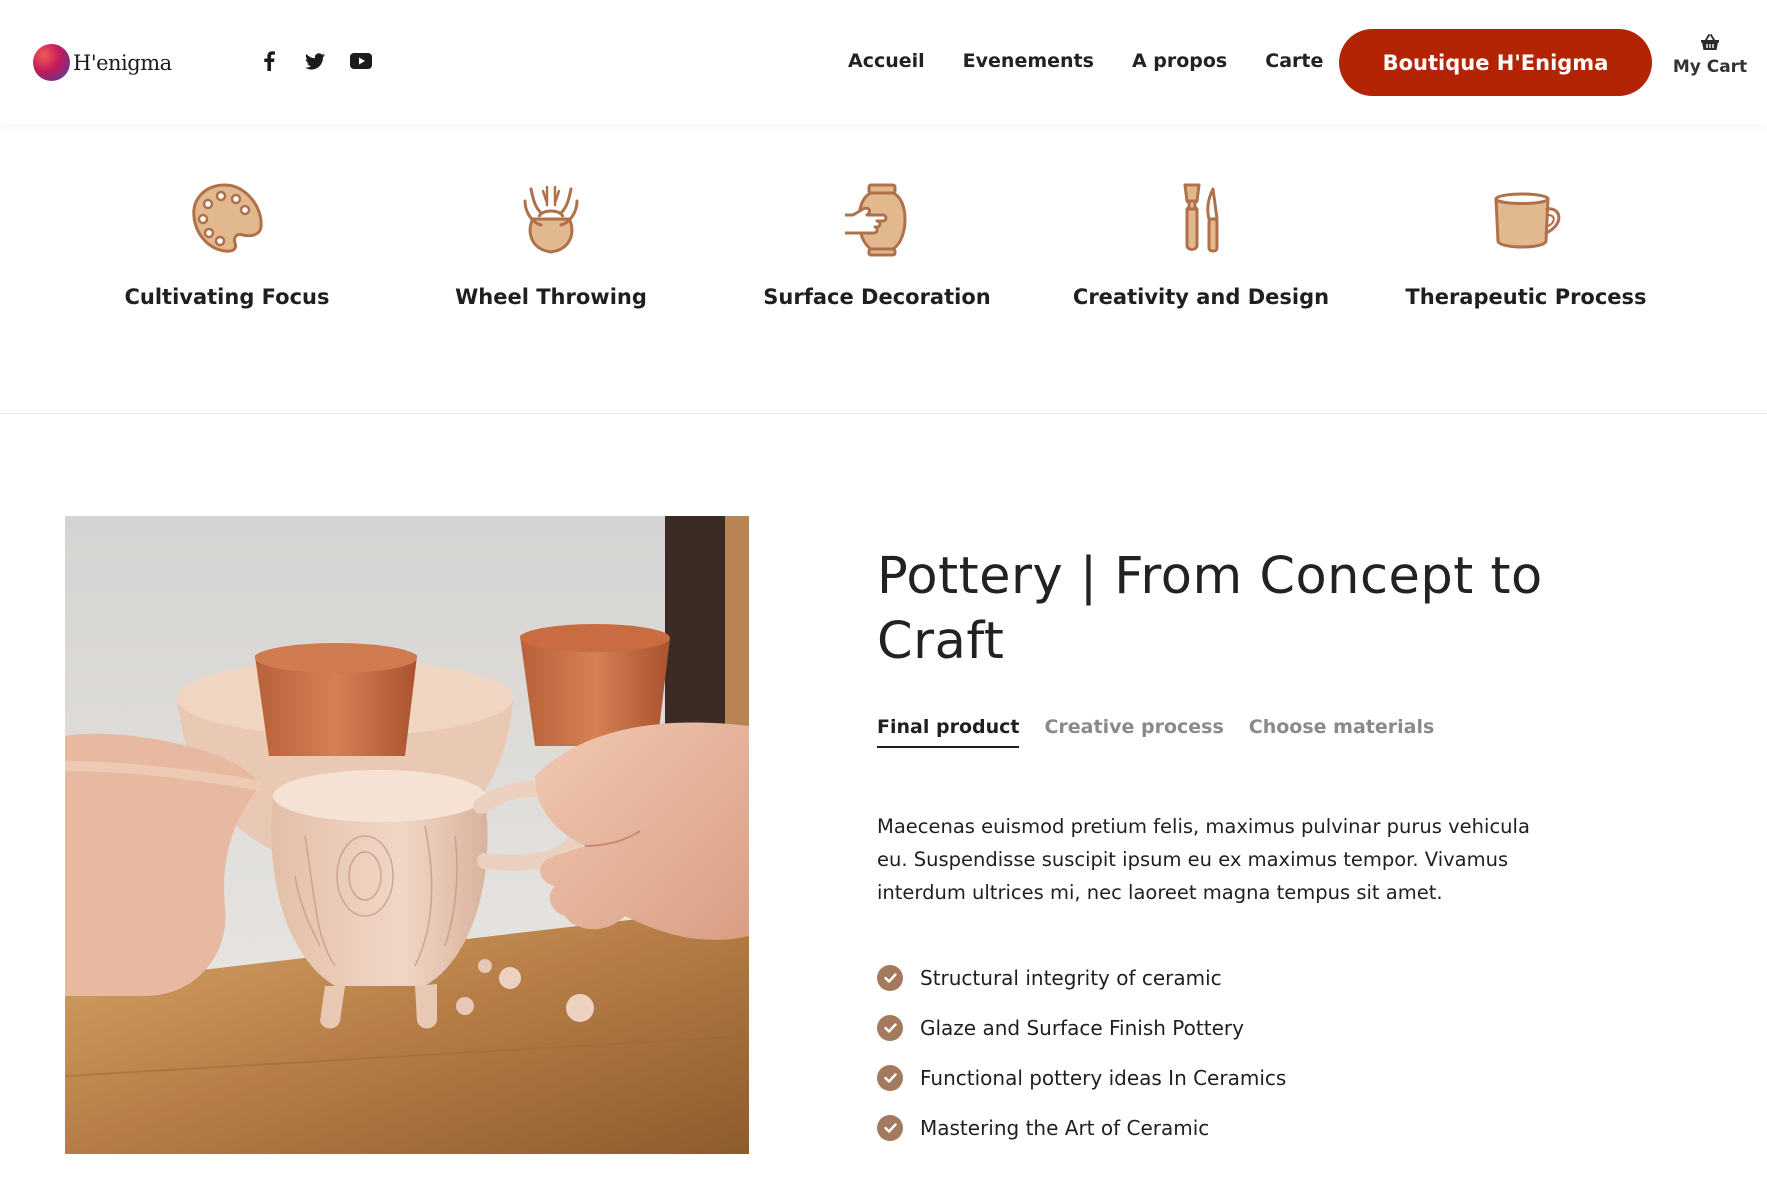  I want to click on brand-logo: H'enigma, so click(102, 62).